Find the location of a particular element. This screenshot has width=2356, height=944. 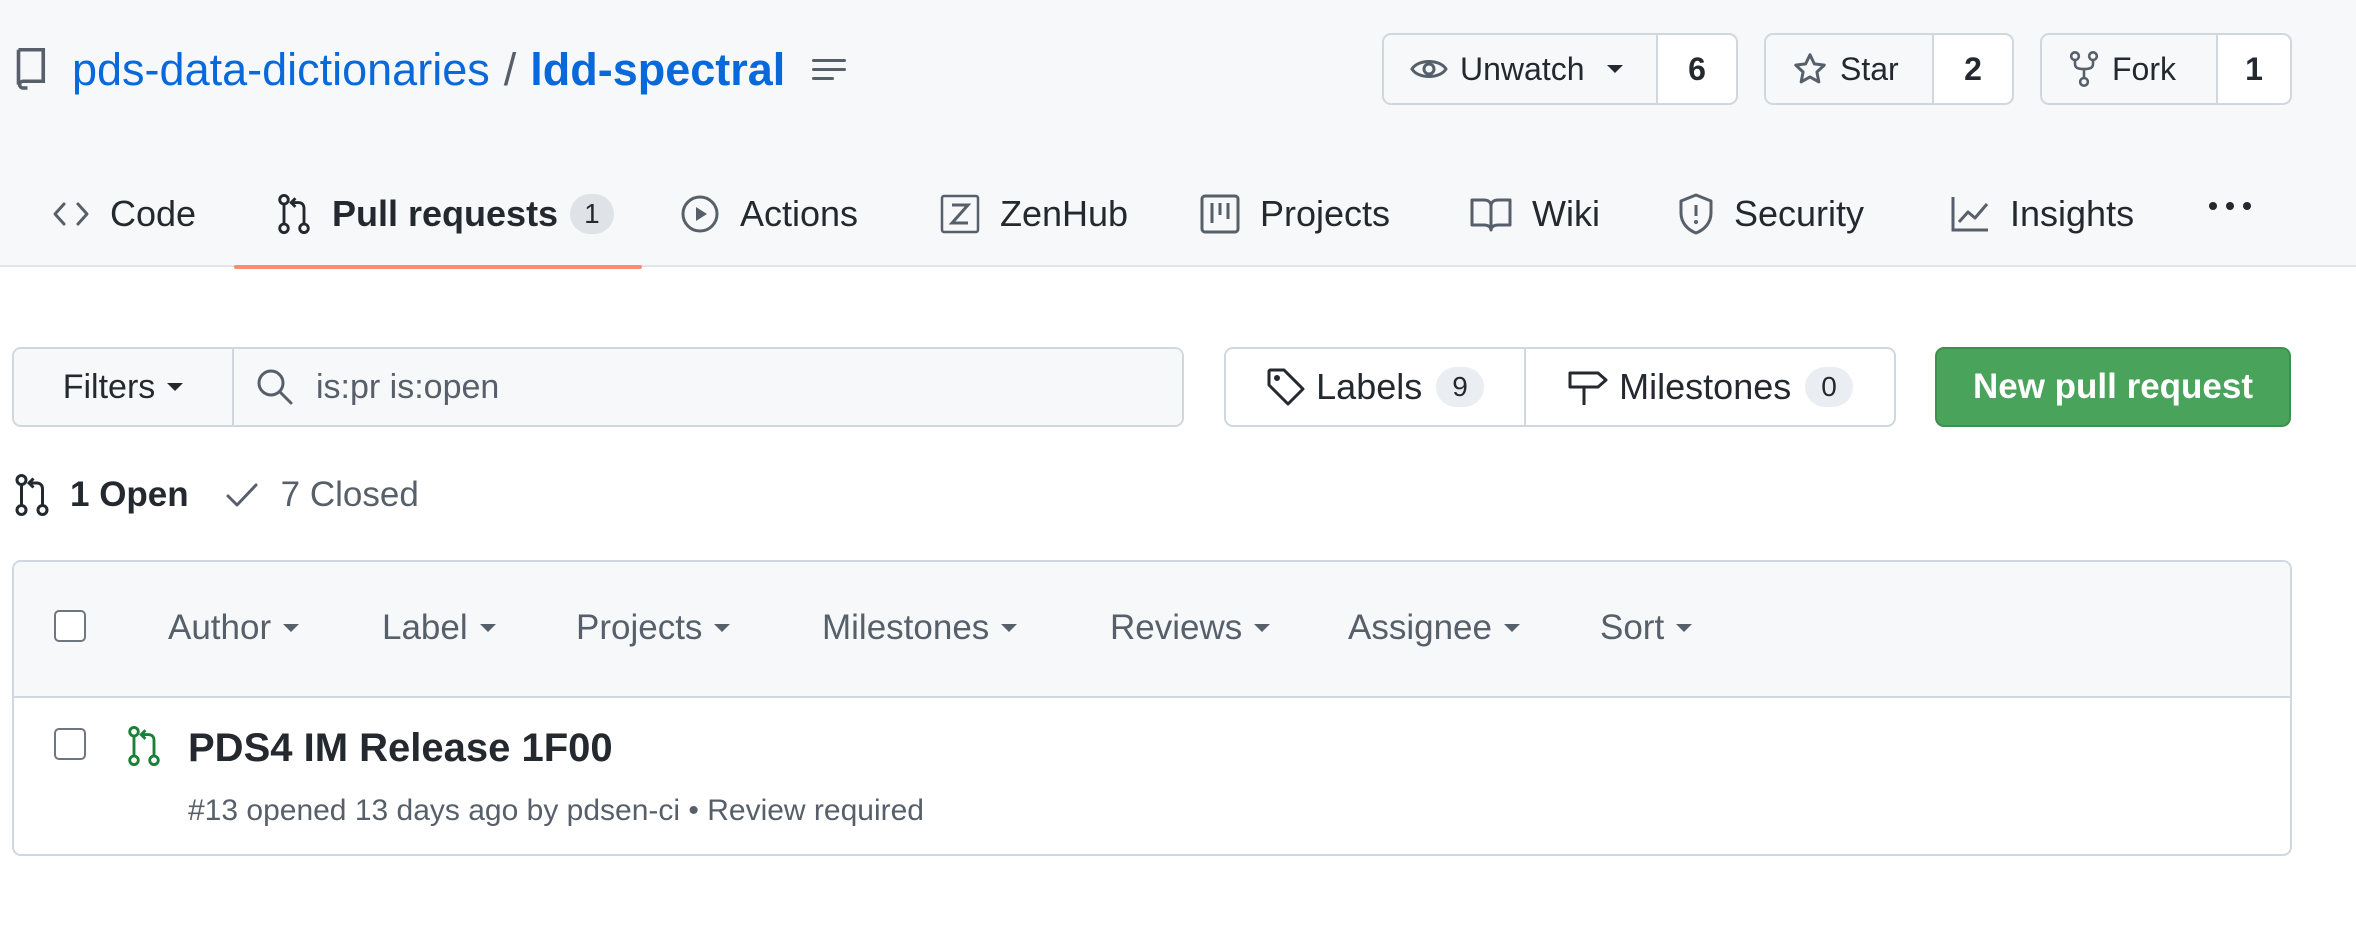

labels-milestones-group: Labels 9 Milestones 0 is located at coordinates (1560, 387).